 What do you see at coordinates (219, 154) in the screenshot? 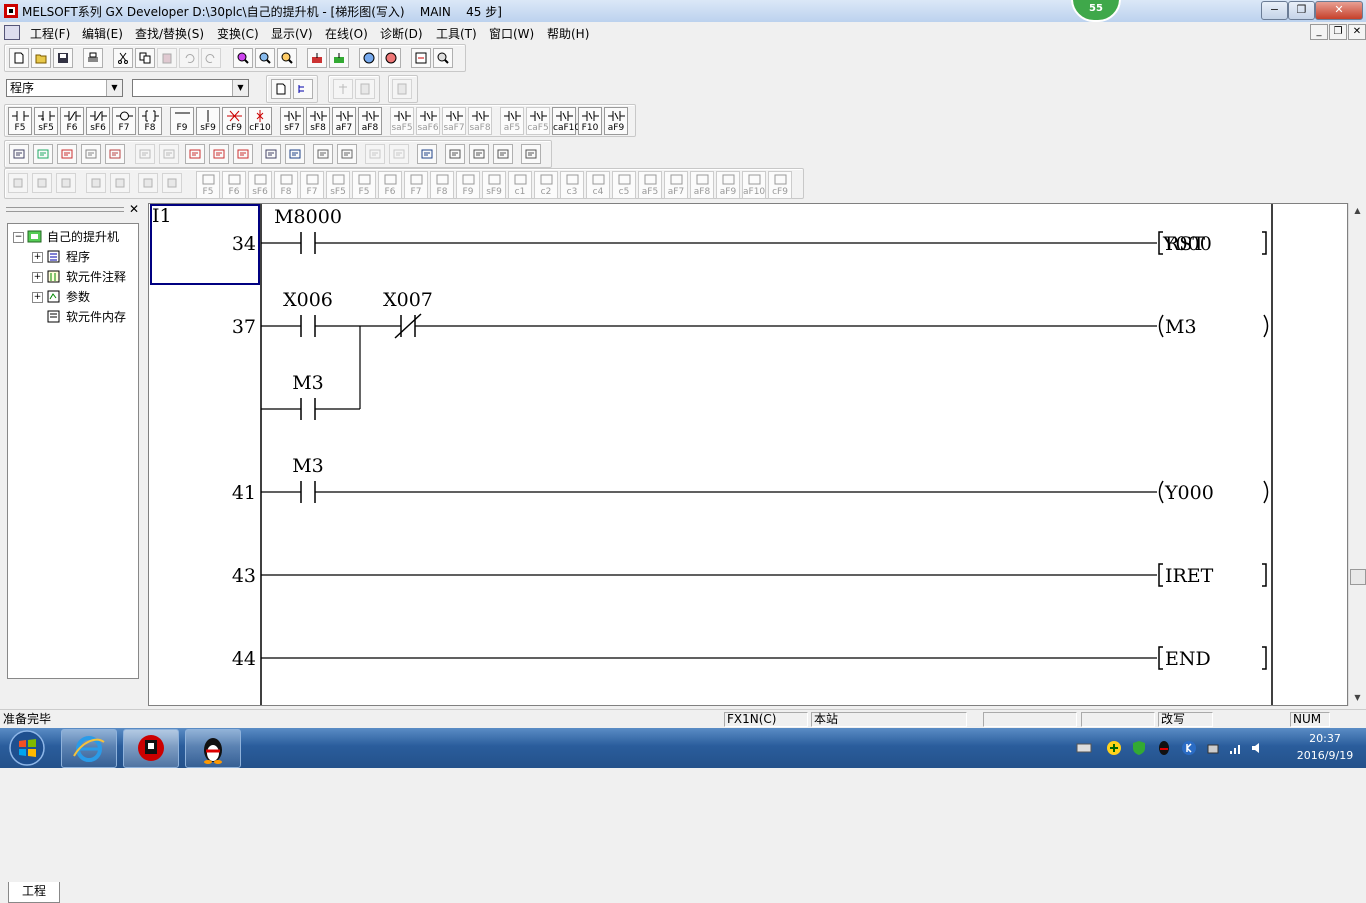
I see `display-statement-icon` at bounding box center [219, 154].